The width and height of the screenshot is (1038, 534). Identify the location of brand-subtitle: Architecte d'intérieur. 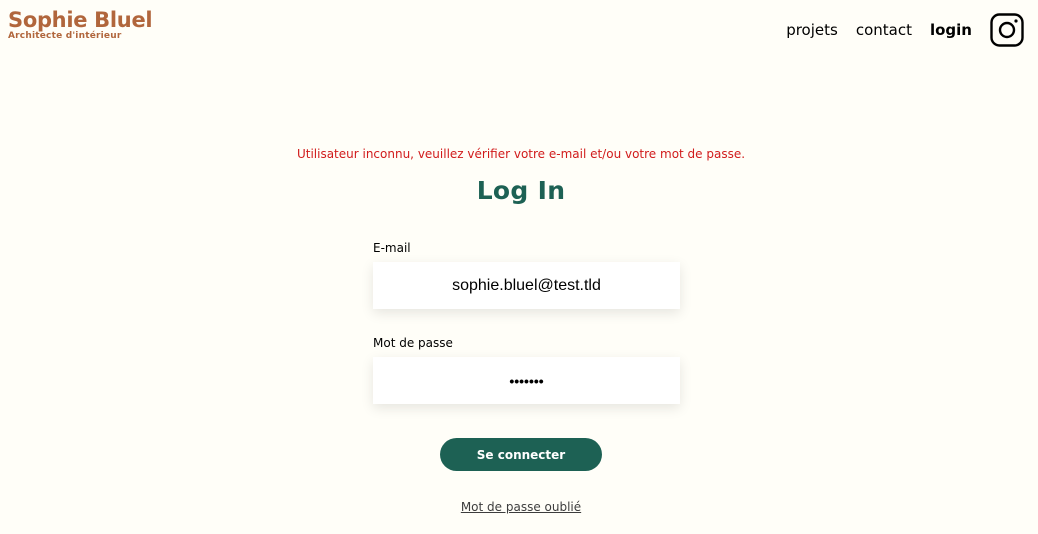
(65, 36).